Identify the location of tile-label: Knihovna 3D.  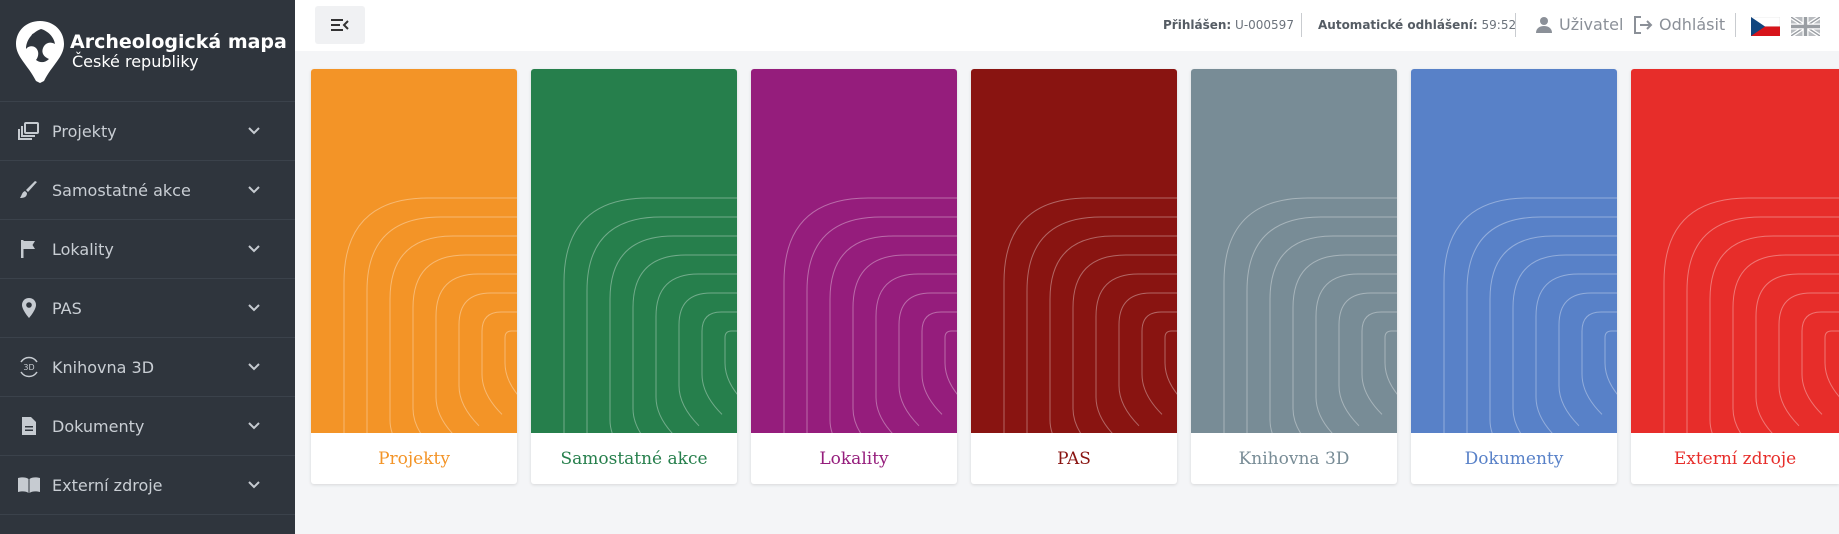
(1294, 458).